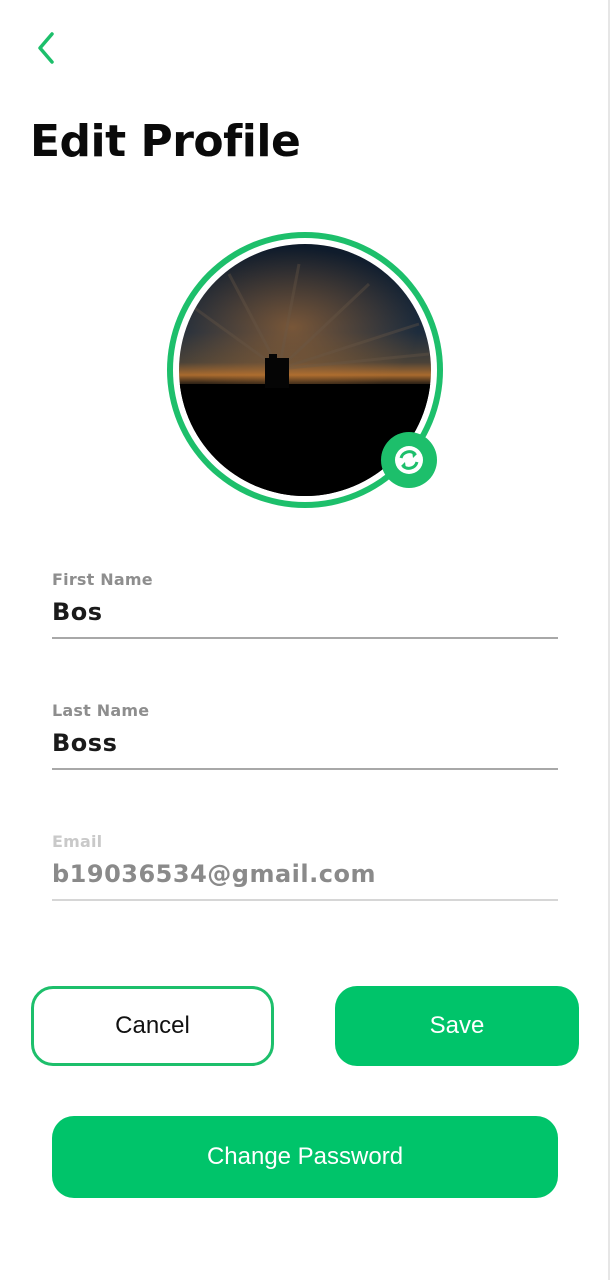 The height and width of the screenshot is (1280, 610). What do you see at coordinates (305, 638) in the screenshot?
I see `first-name-underline` at bounding box center [305, 638].